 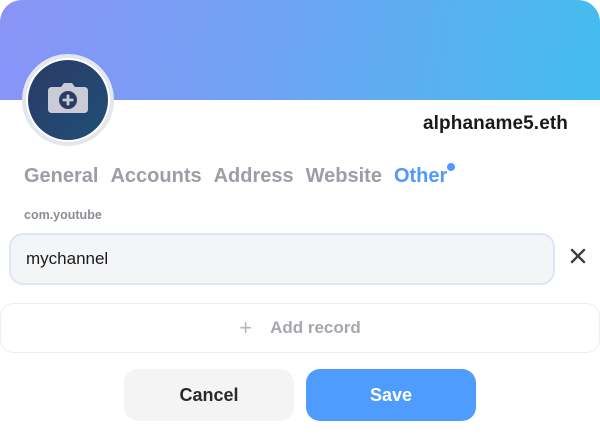 I want to click on close-icon, so click(x=578, y=258).